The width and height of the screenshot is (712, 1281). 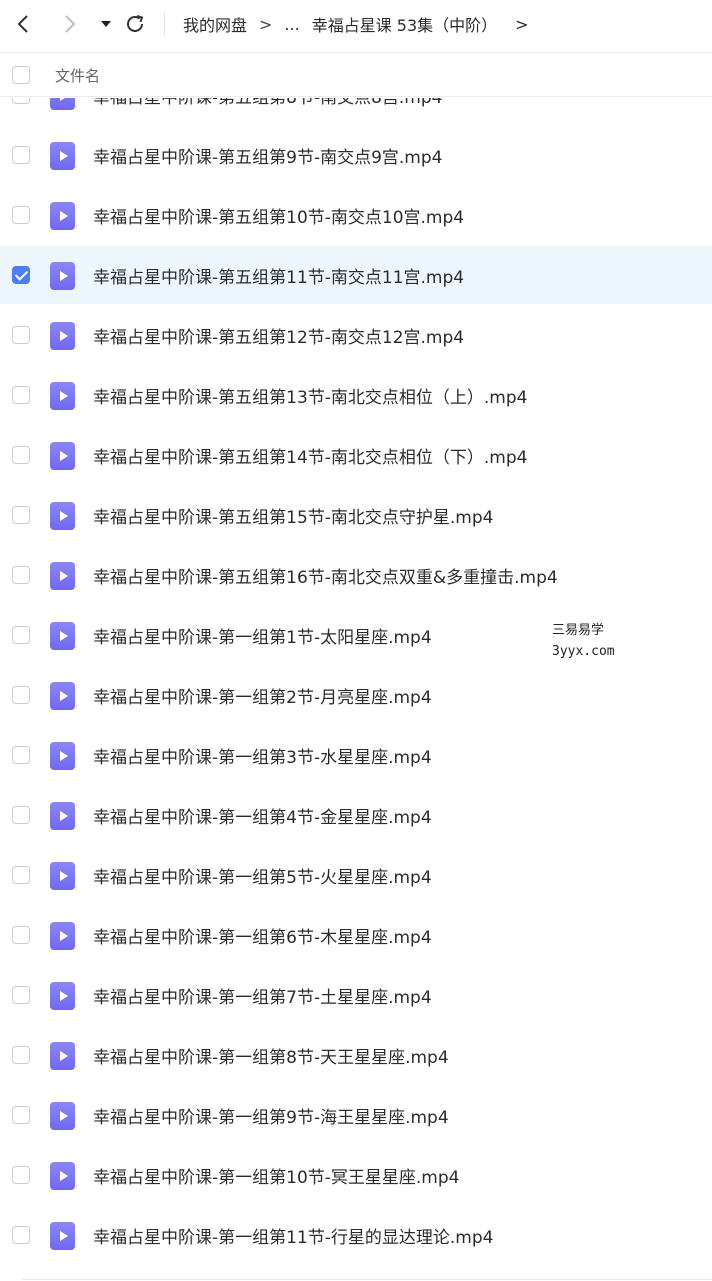 I want to click on toolbar: 我的网盘 > ... 幸福占星课 53集（中阶） >, so click(x=356, y=24).